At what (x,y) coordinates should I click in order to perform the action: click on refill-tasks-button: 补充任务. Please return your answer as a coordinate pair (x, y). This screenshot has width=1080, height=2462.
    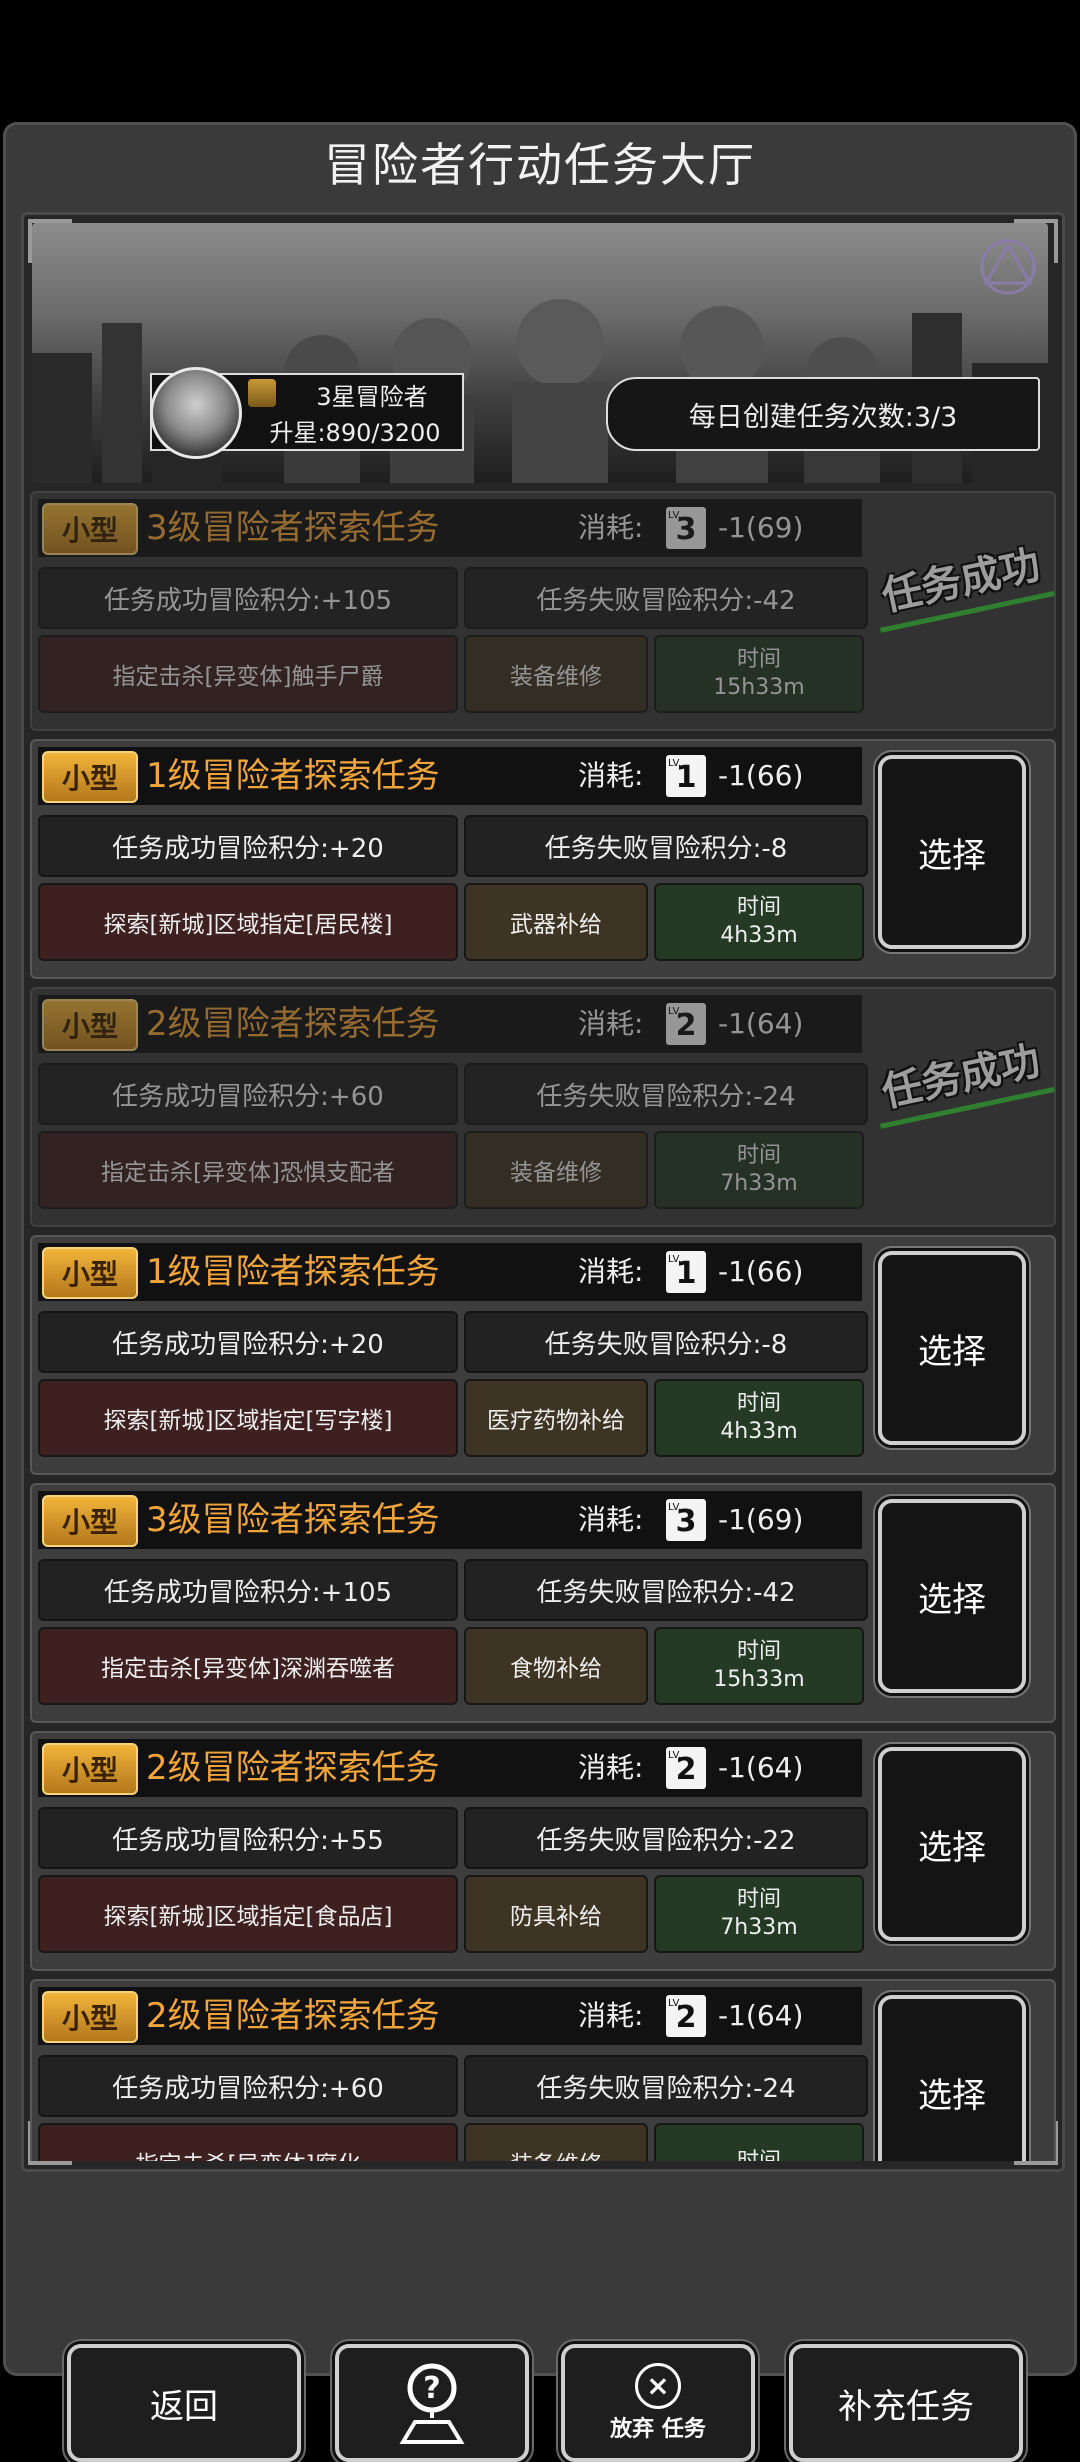
    Looking at the image, I should click on (906, 2403).